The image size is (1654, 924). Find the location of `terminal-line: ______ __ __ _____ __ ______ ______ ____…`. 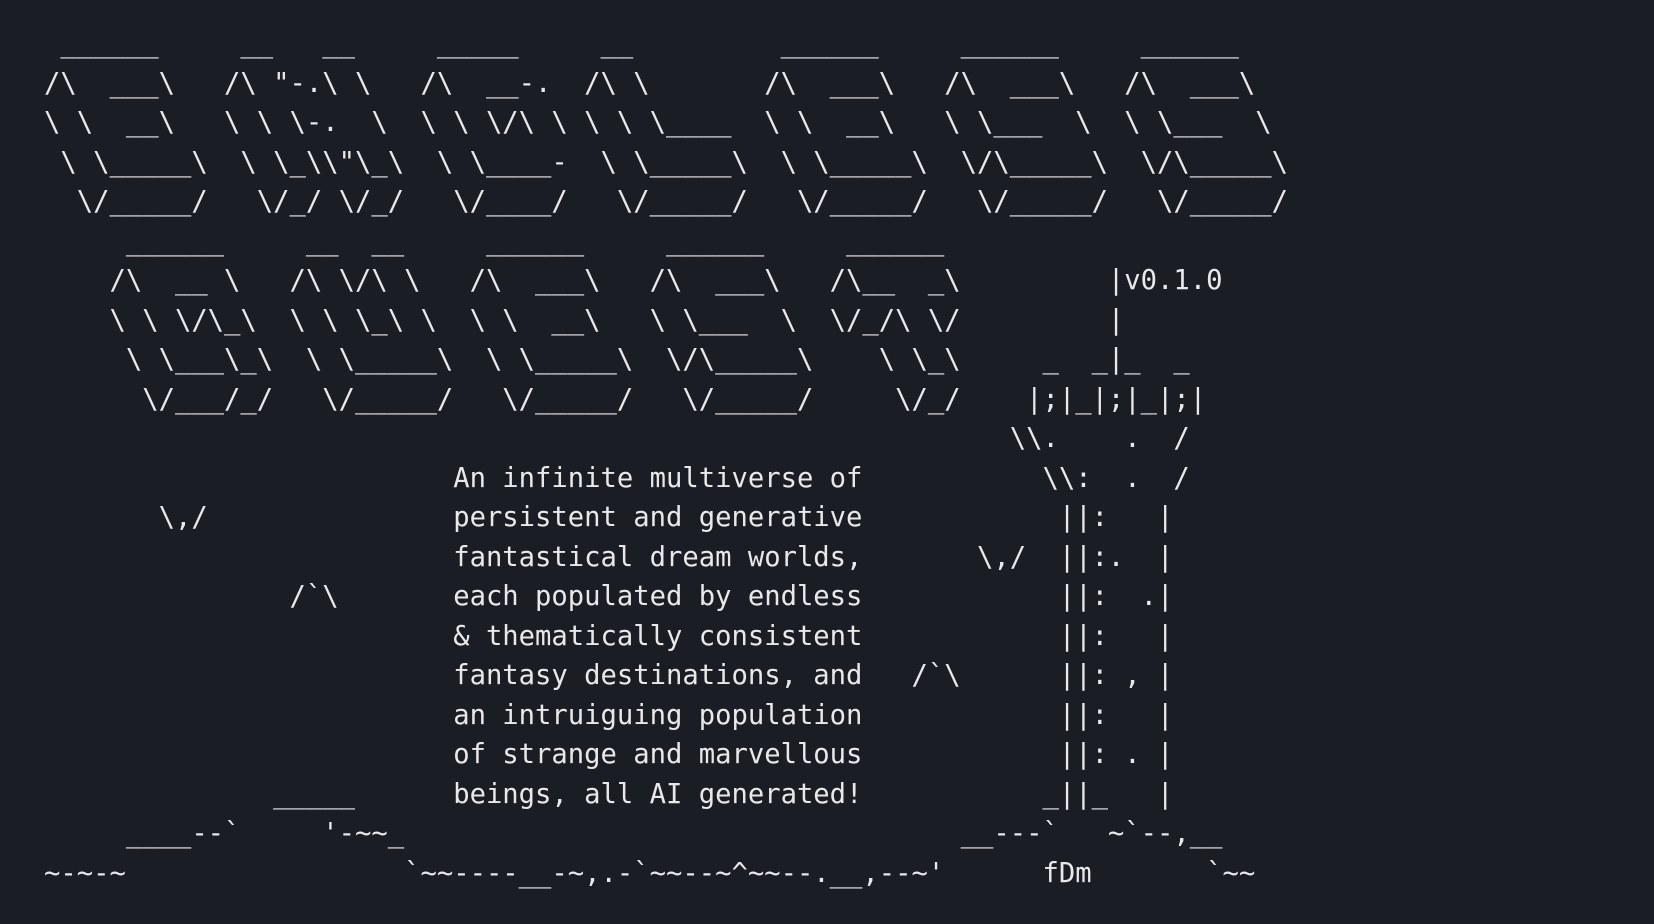

terminal-line: ______ __ __ _____ __ ______ ______ ____… is located at coordinates (641, 43).